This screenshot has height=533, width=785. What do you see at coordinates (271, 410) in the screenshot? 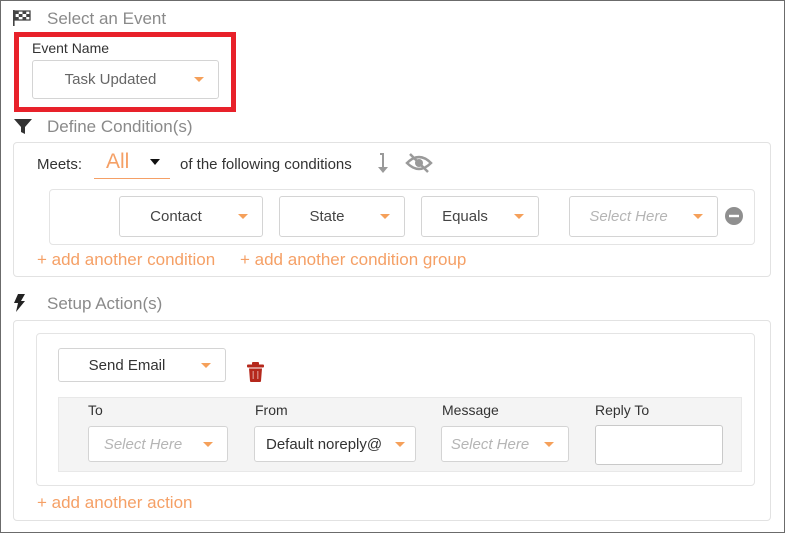
I see `from-label: From` at bounding box center [271, 410].